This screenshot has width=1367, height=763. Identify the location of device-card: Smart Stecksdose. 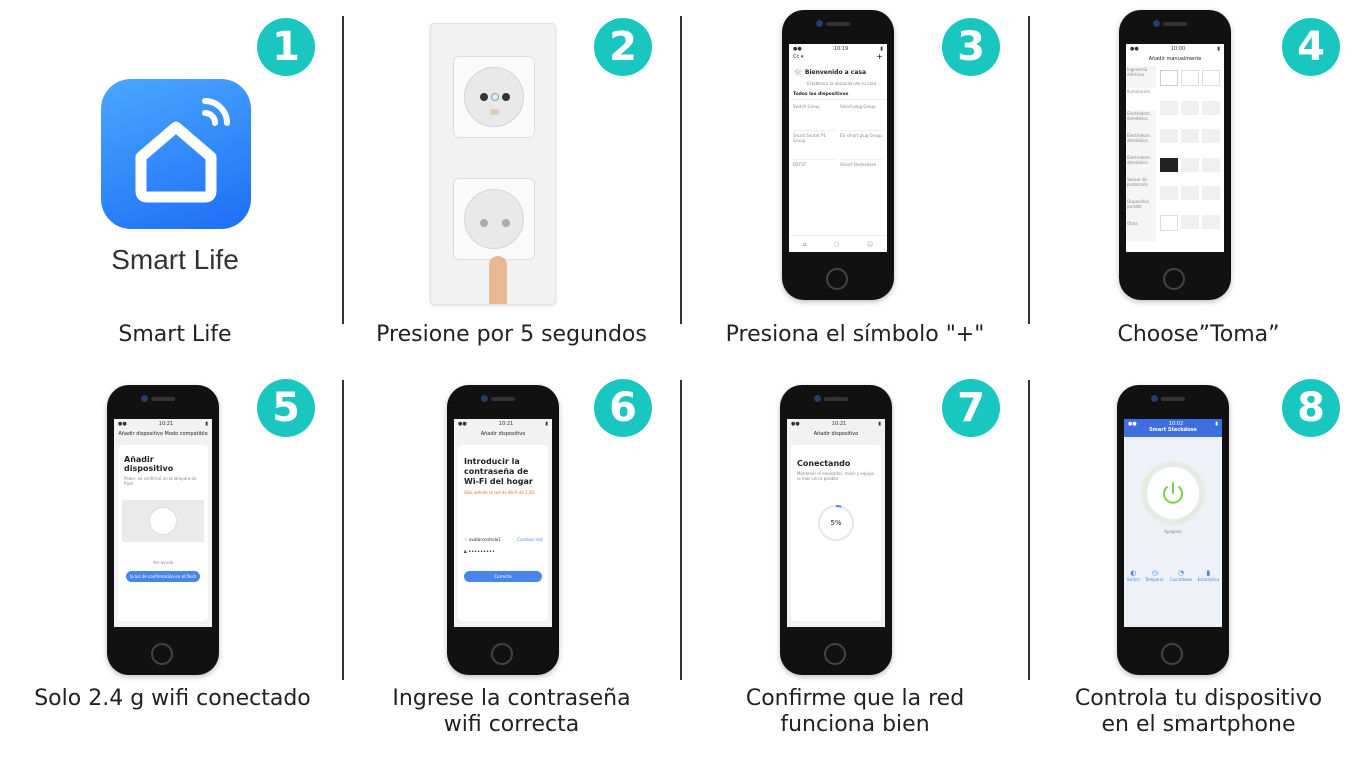
(861, 175).